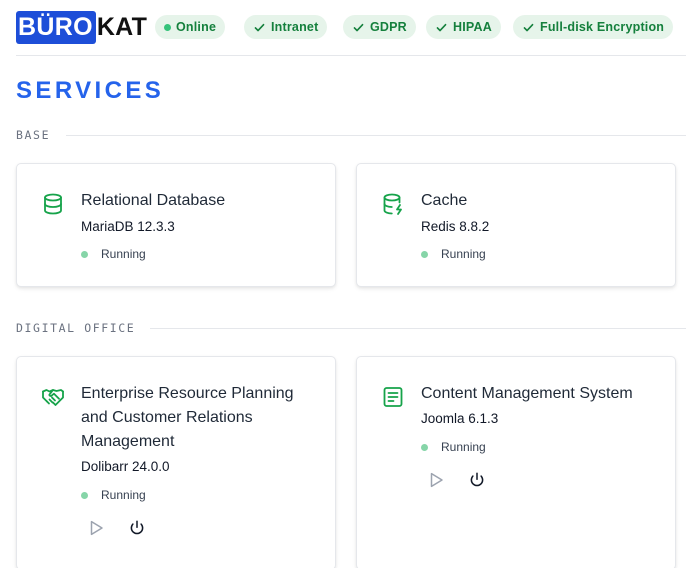  I want to click on service-version: Joomla 6.1.3, so click(460, 418).